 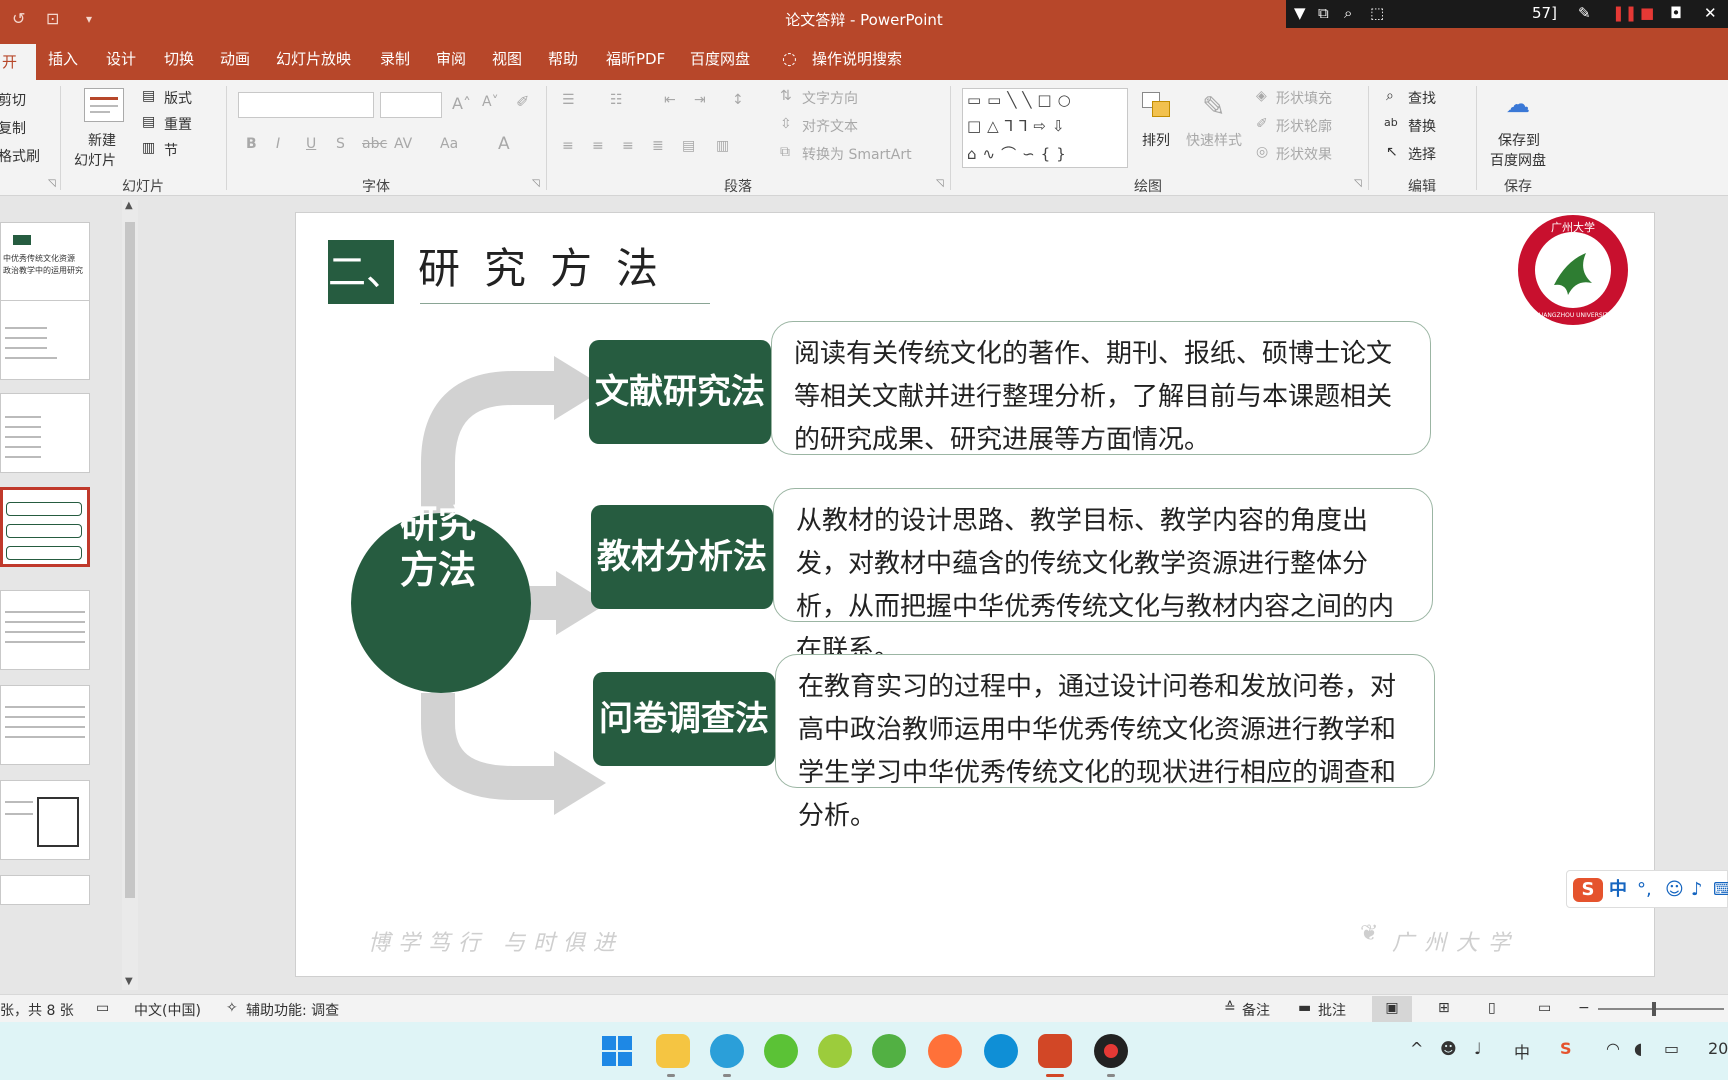 What do you see at coordinates (1718, 1048) in the screenshot?
I see `clock: 20` at bounding box center [1718, 1048].